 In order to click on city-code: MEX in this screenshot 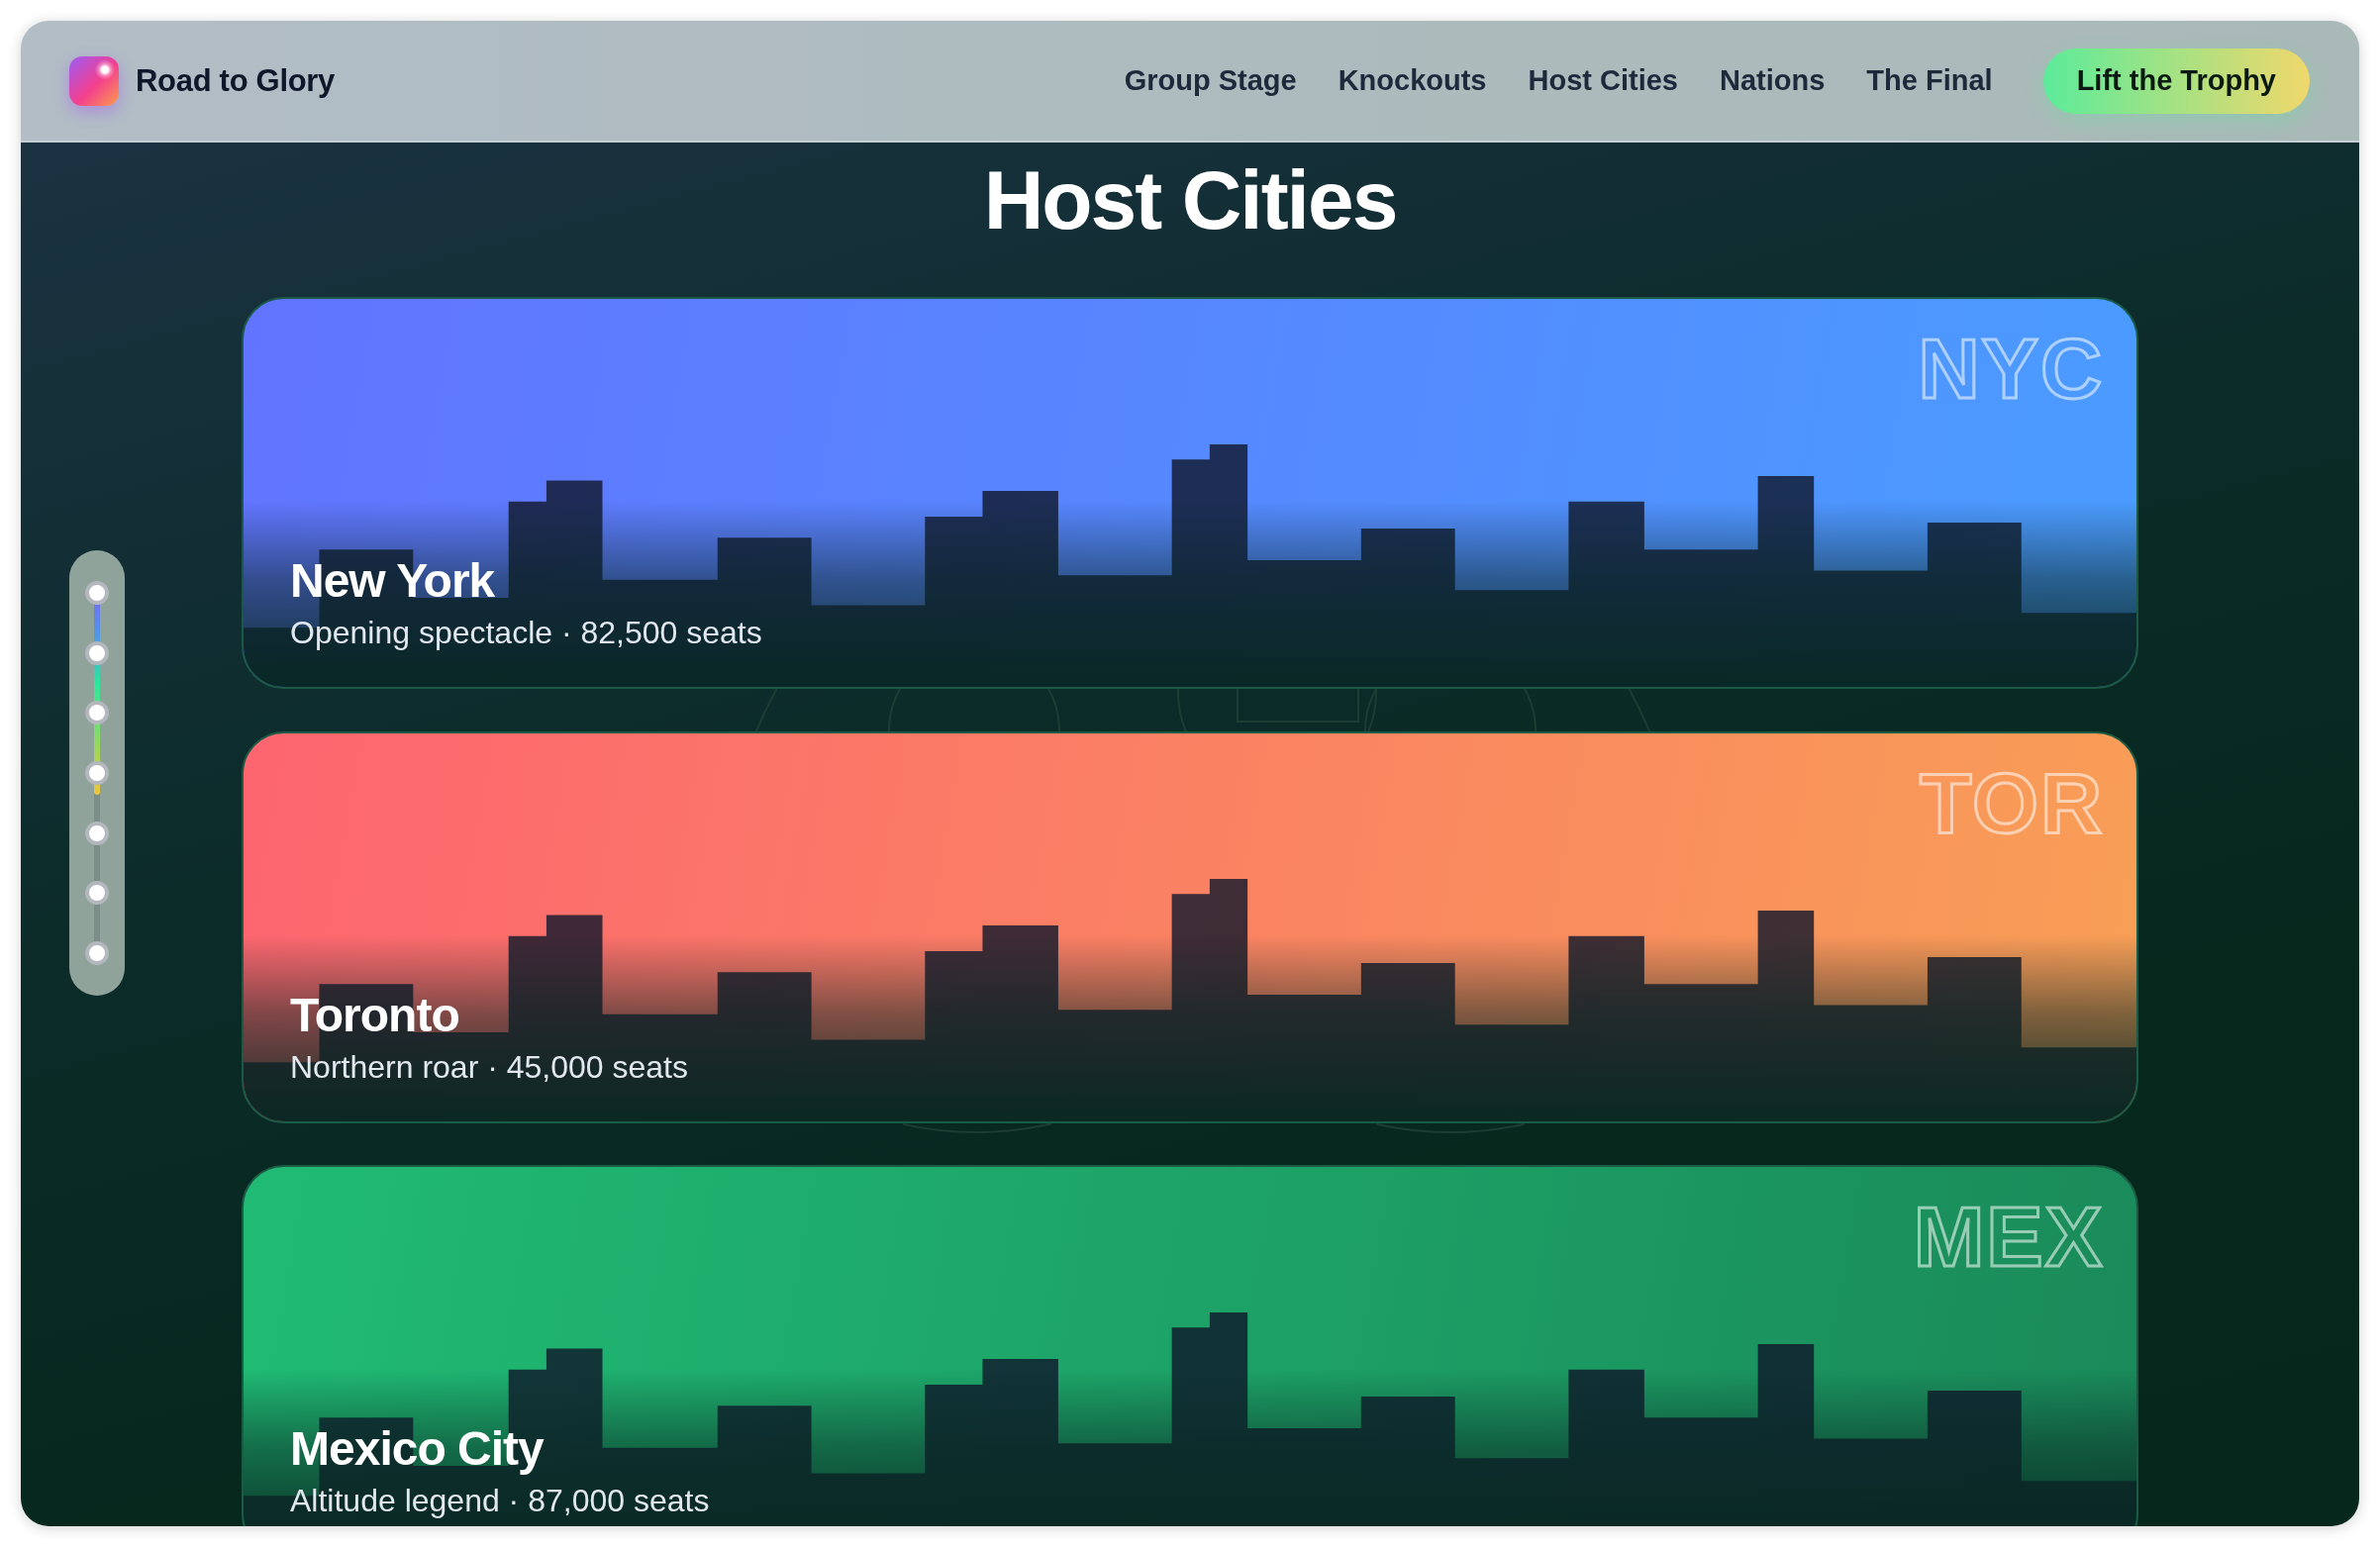, I will do `click(2008, 1236)`.